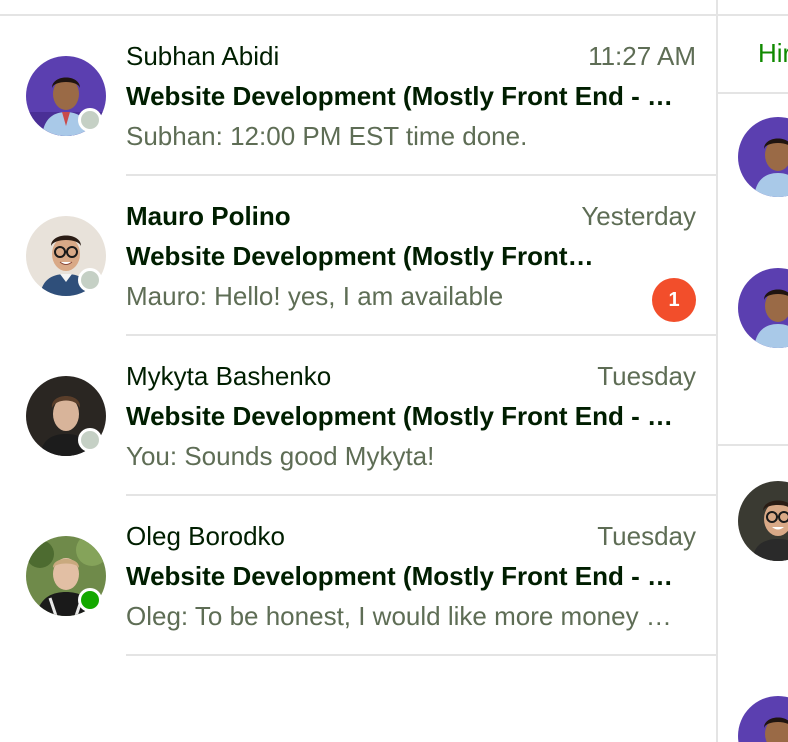 Image resolution: width=788 pixels, height=742 pixels. What do you see at coordinates (280, 456) in the screenshot?
I see `message-preview: You: Sounds good Mykyta!` at bounding box center [280, 456].